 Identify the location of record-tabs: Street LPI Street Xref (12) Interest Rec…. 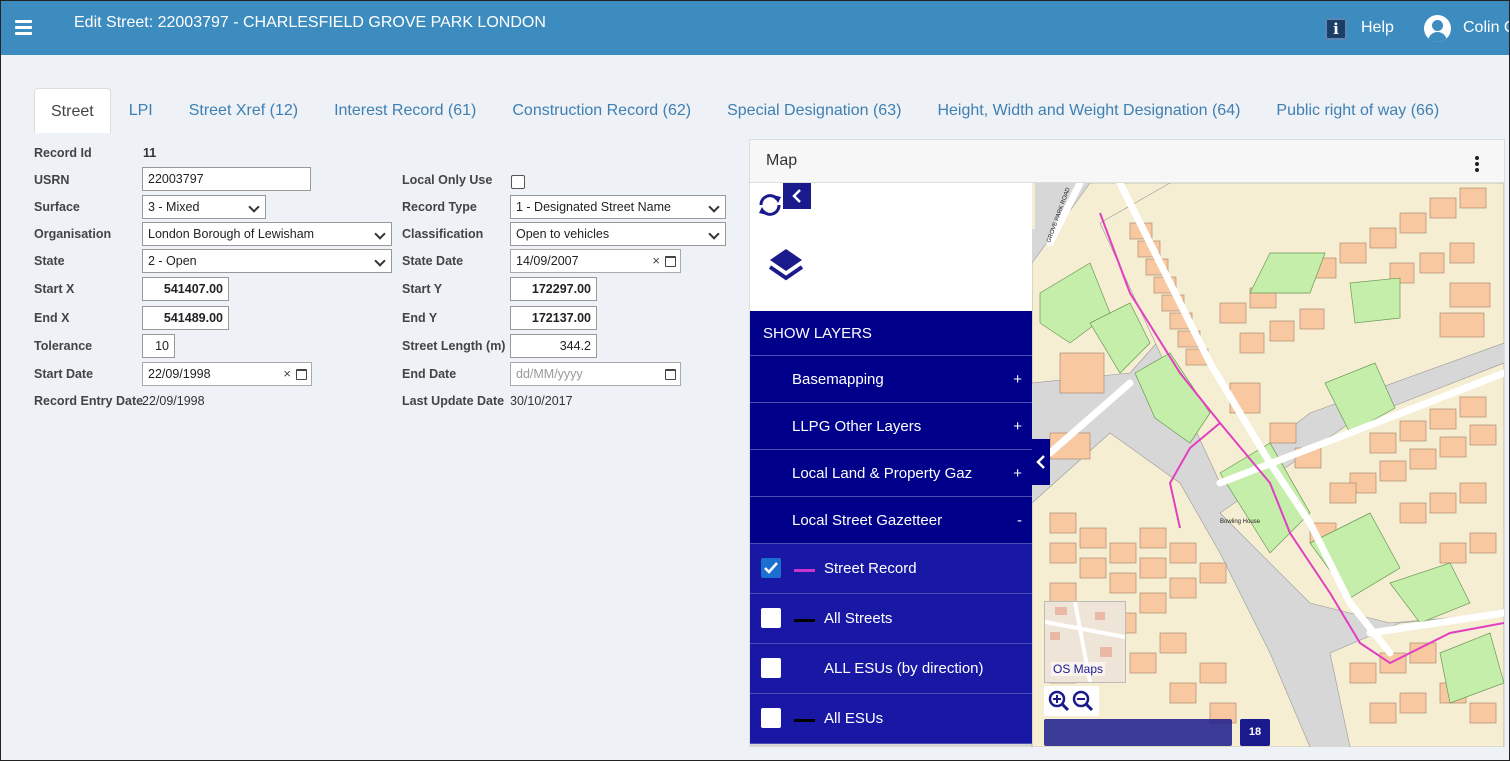
(745, 110).